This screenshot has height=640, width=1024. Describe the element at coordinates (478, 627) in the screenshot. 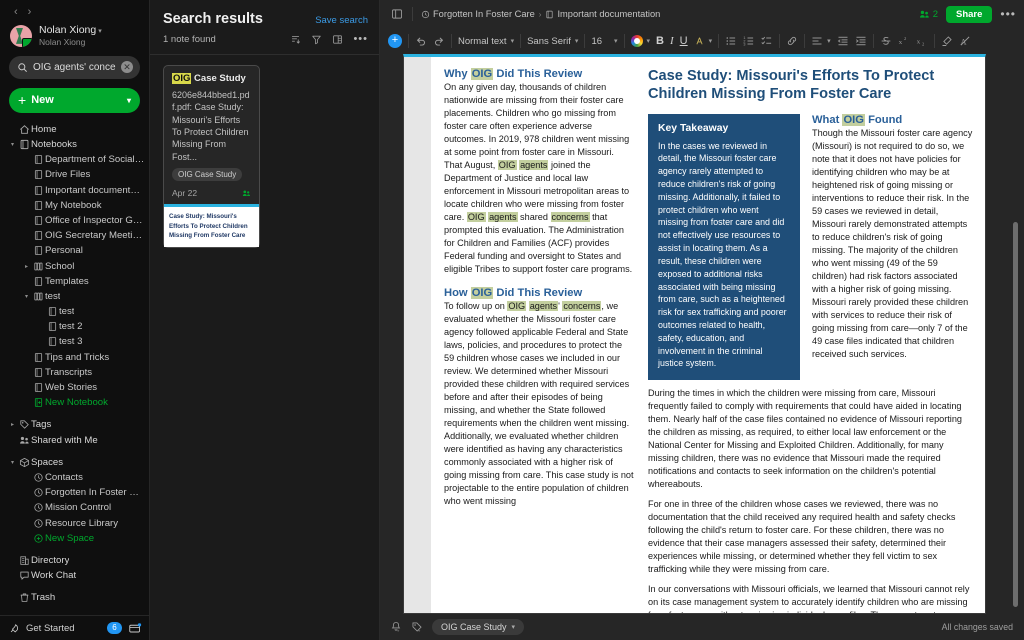

I see `notebook-chip: OIG Case Study ▾` at that location.